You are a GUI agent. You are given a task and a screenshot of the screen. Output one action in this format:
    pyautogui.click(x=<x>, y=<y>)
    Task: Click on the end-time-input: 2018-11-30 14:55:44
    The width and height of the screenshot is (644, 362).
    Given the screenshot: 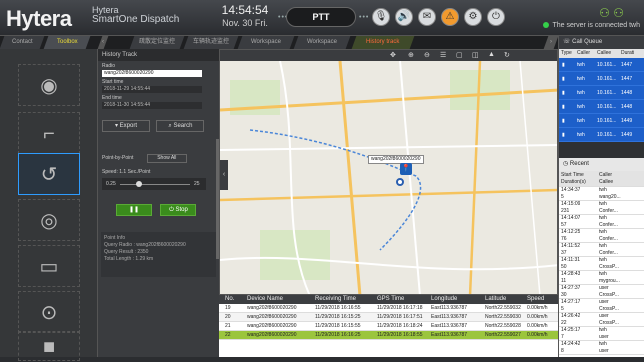 What is the action you would take?
    pyautogui.click(x=152, y=105)
    